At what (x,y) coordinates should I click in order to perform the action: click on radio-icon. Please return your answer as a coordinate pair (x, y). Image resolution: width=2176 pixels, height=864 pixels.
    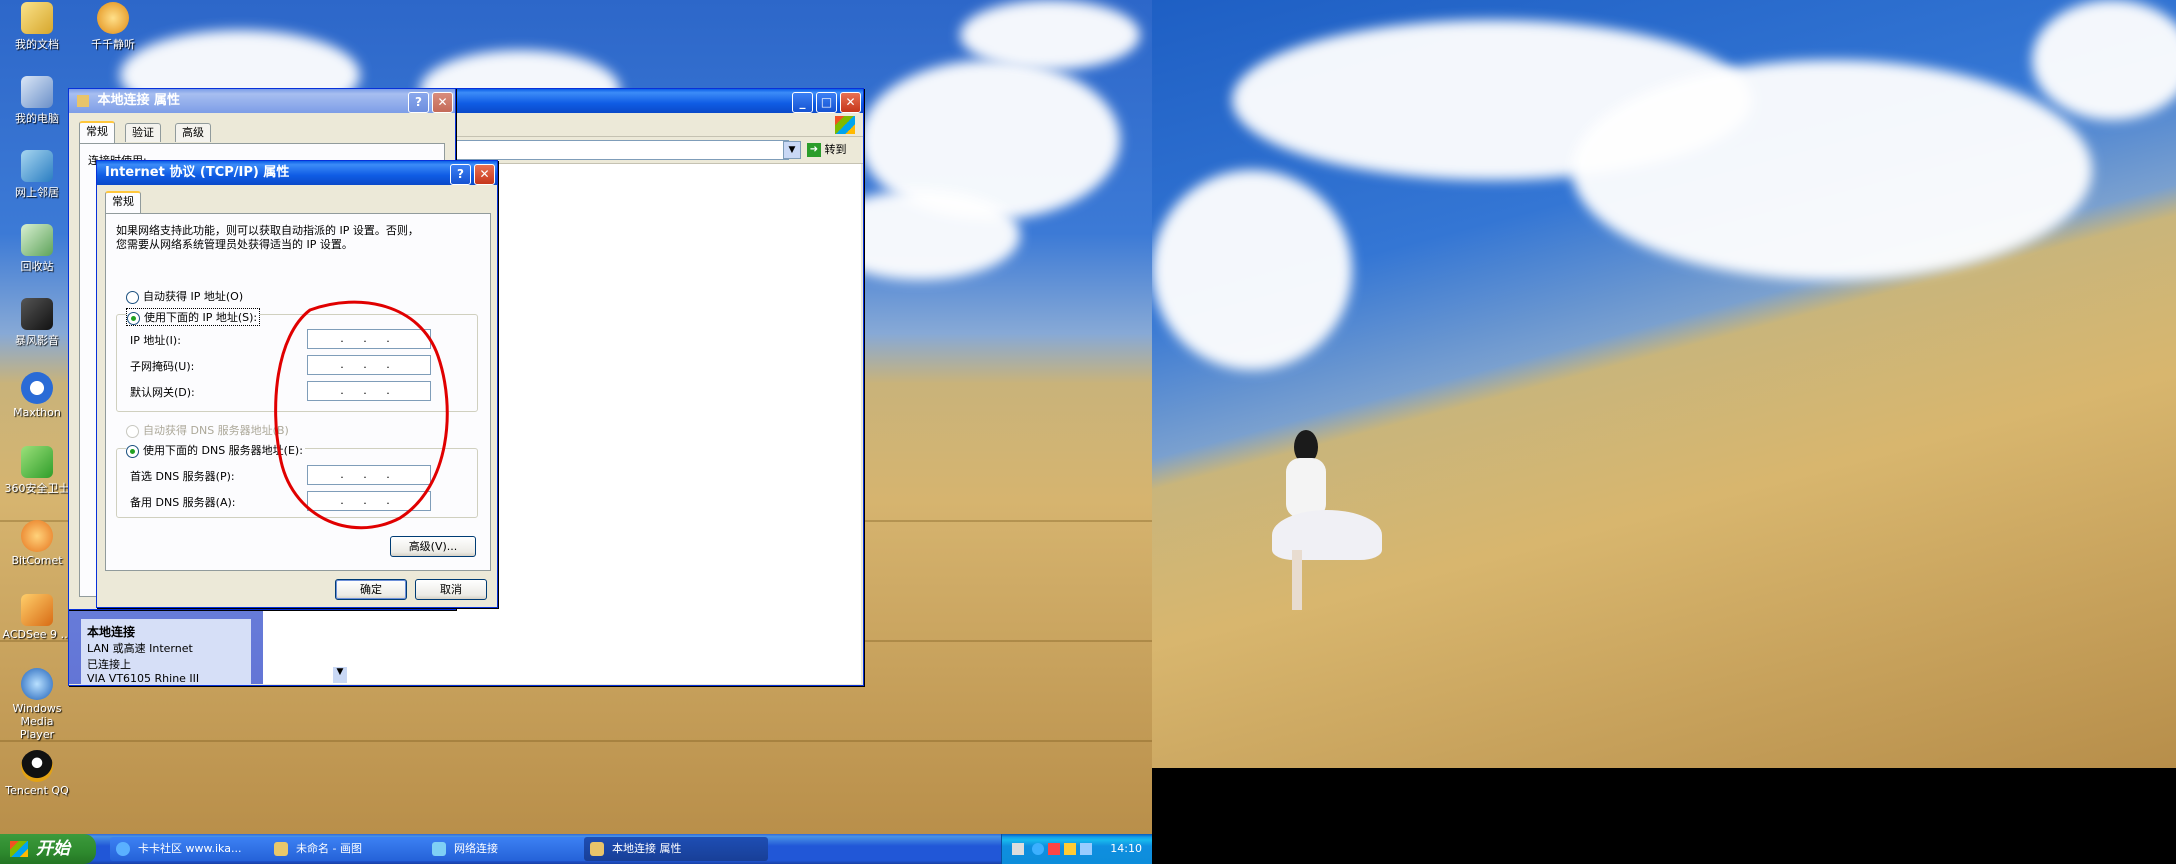
    Looking at the image, I should click on (132, 297).